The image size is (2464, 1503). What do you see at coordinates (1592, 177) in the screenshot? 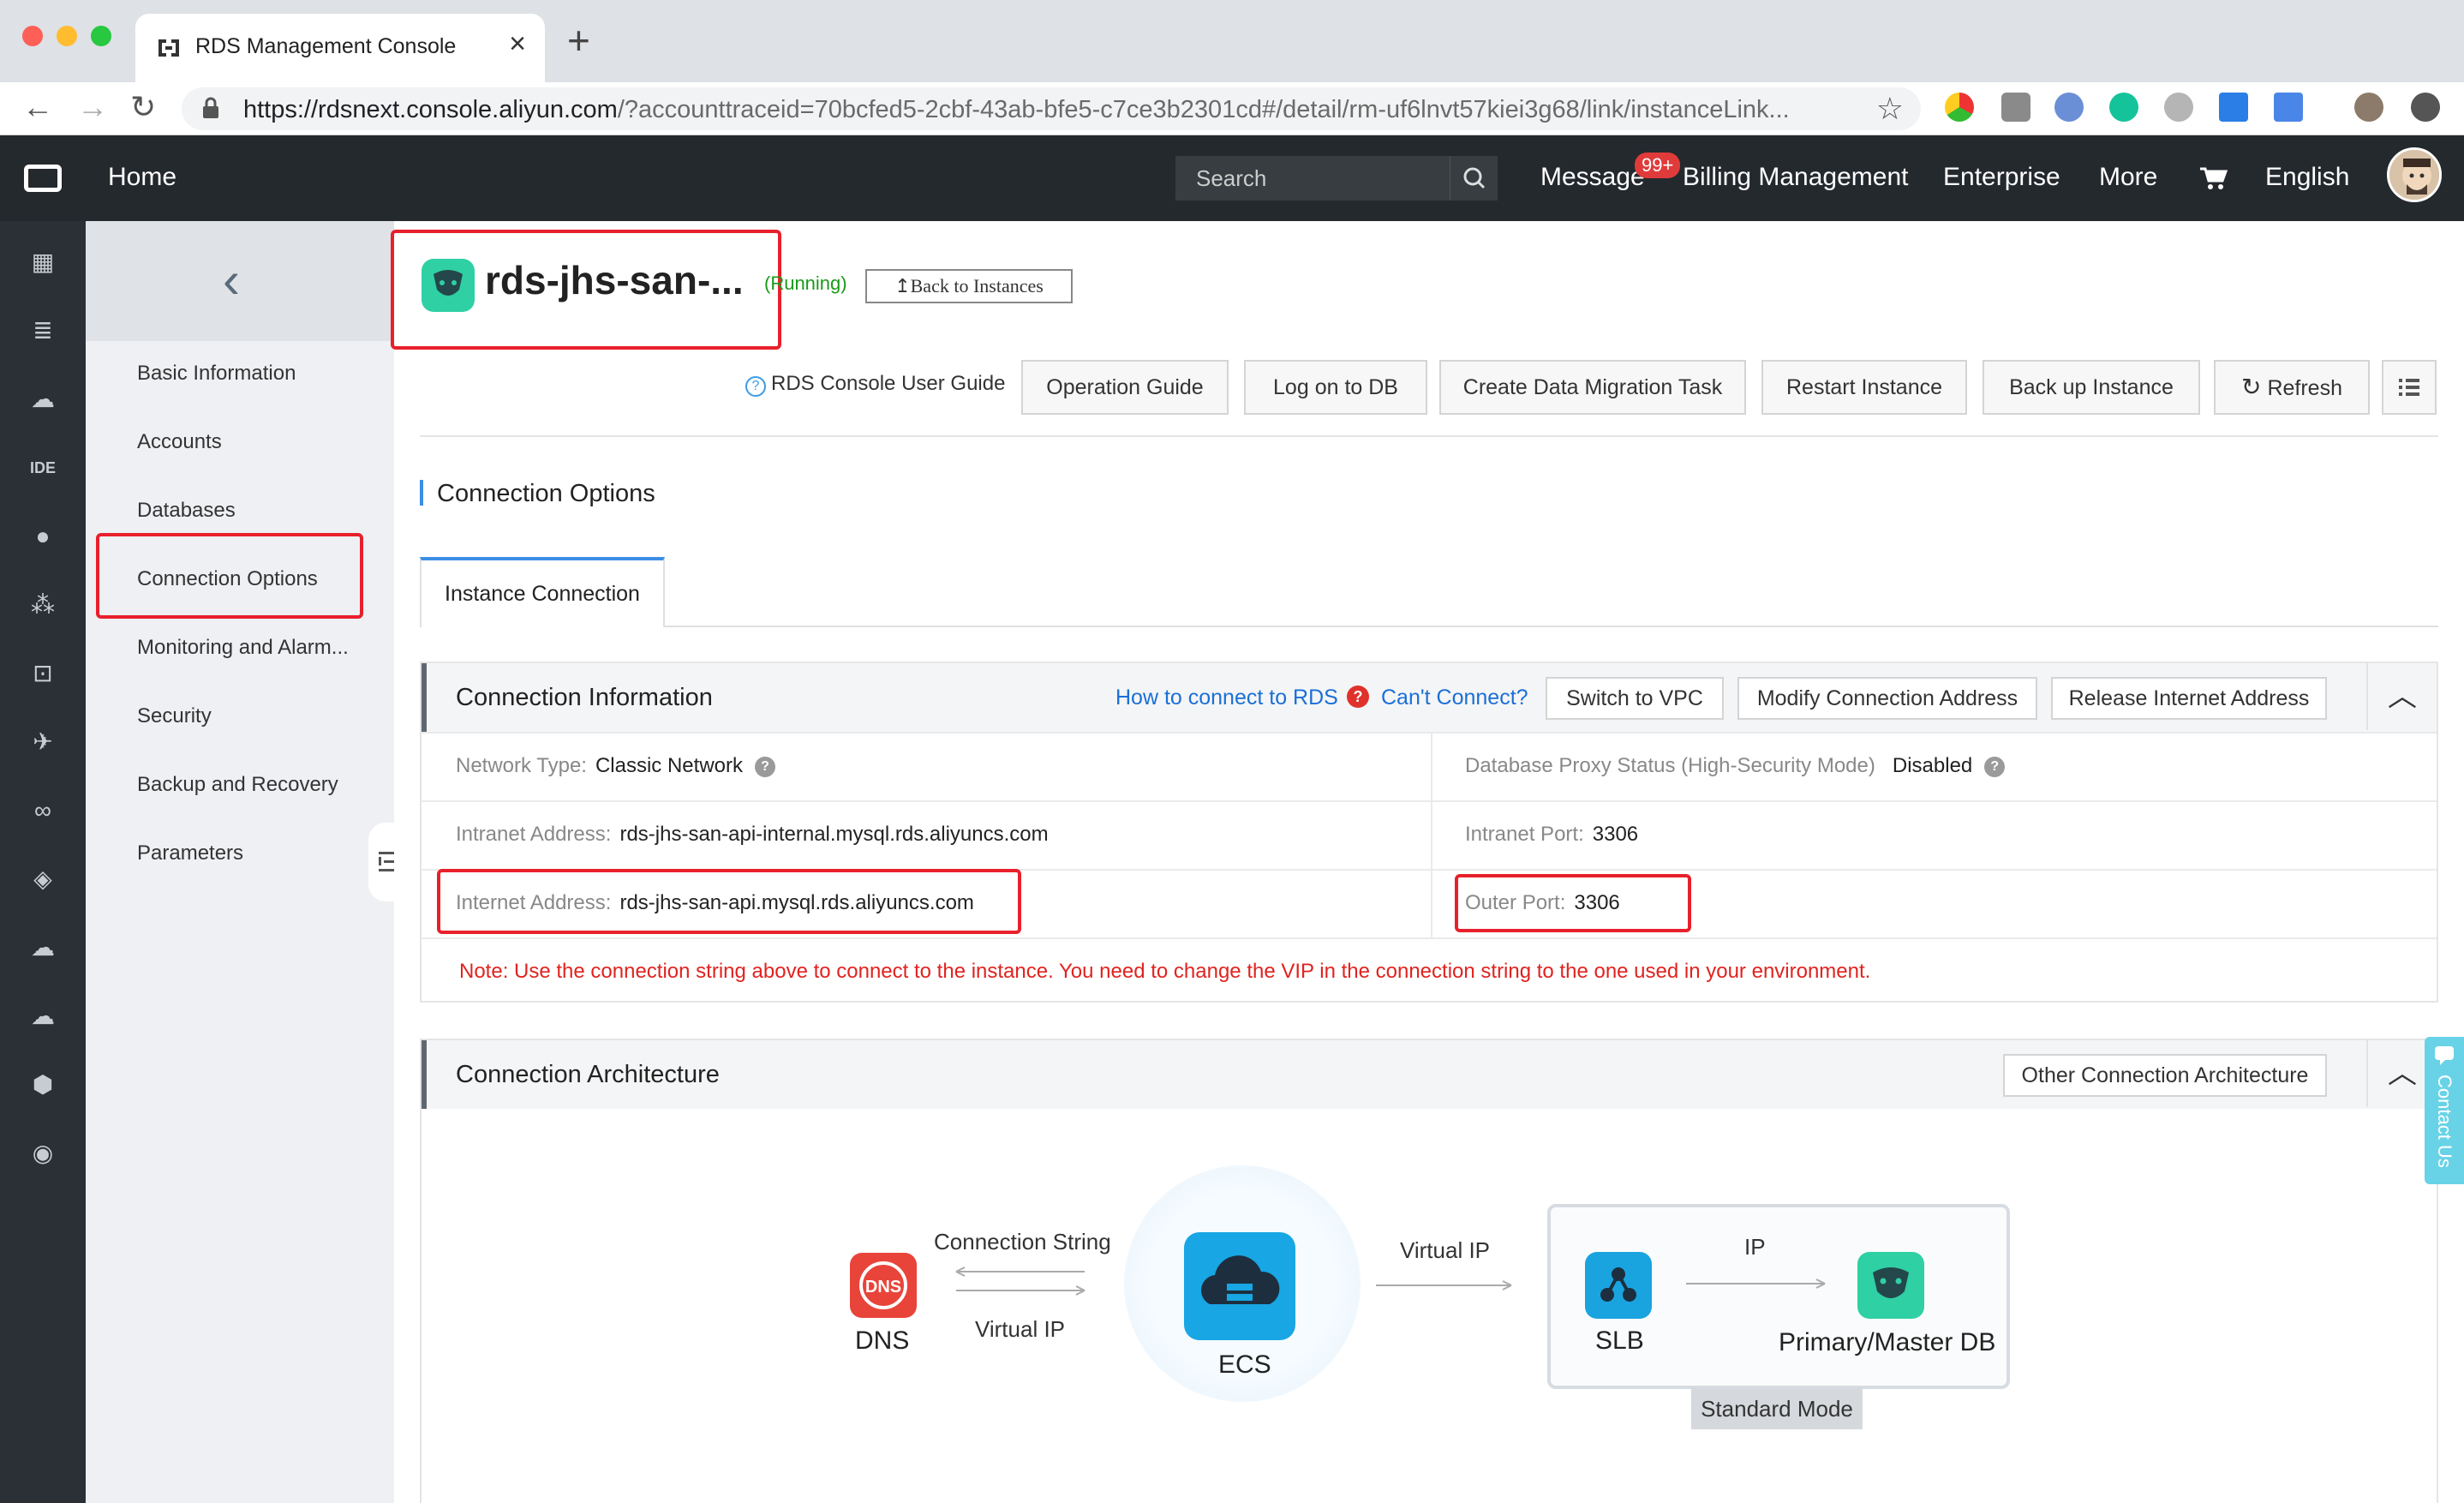
I see `message-link: Message` at bounding box center [1592, 177].